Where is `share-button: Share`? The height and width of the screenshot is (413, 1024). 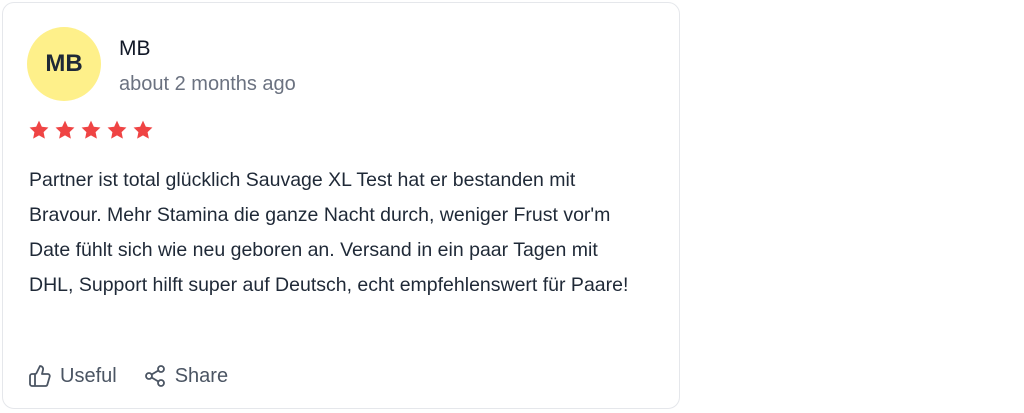
share-button: Share is located at coordinates (185, 376).